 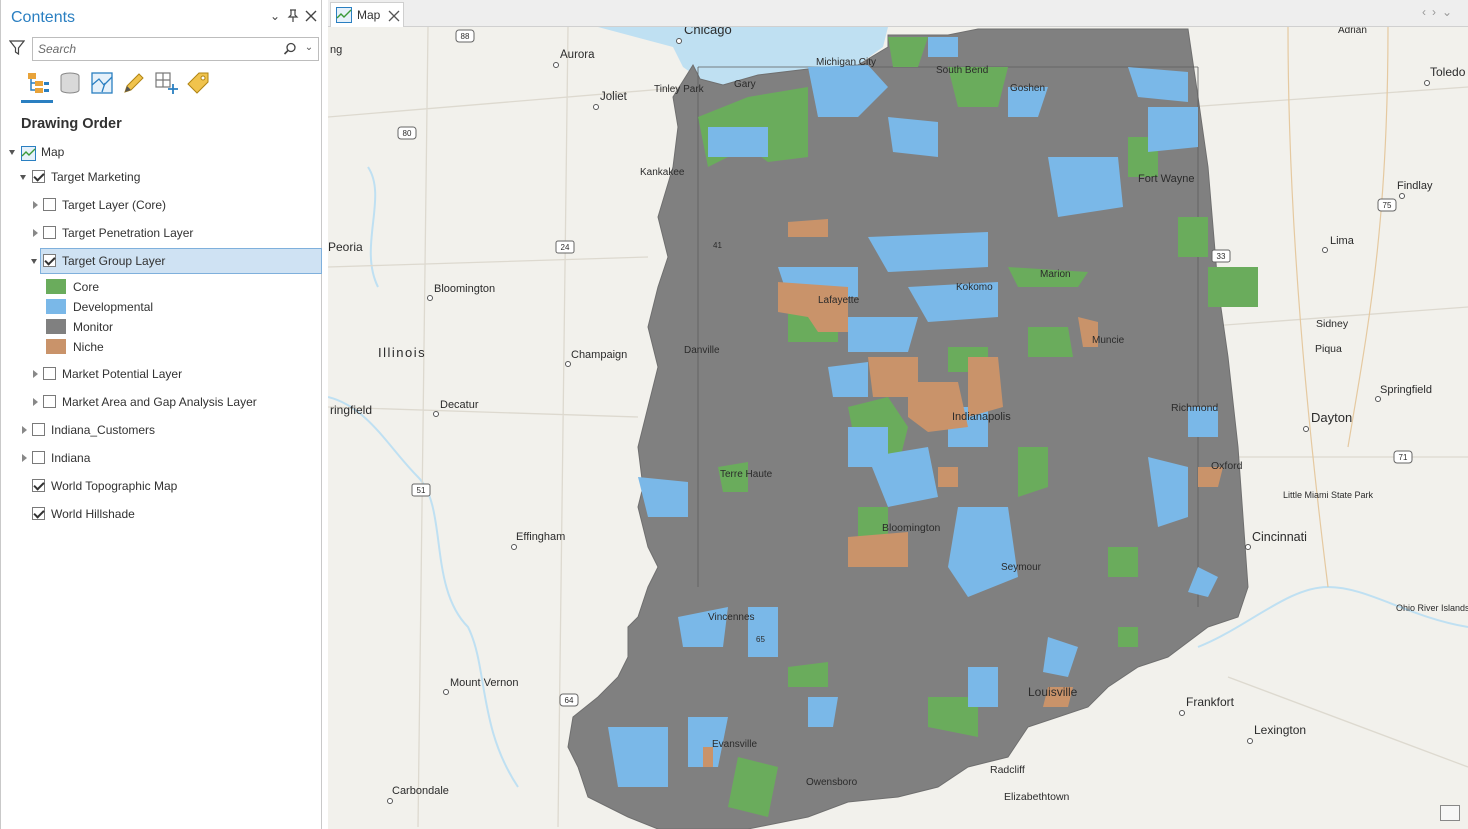 I want to click on expand-market-potential-icon, so click(x=35, y=374).